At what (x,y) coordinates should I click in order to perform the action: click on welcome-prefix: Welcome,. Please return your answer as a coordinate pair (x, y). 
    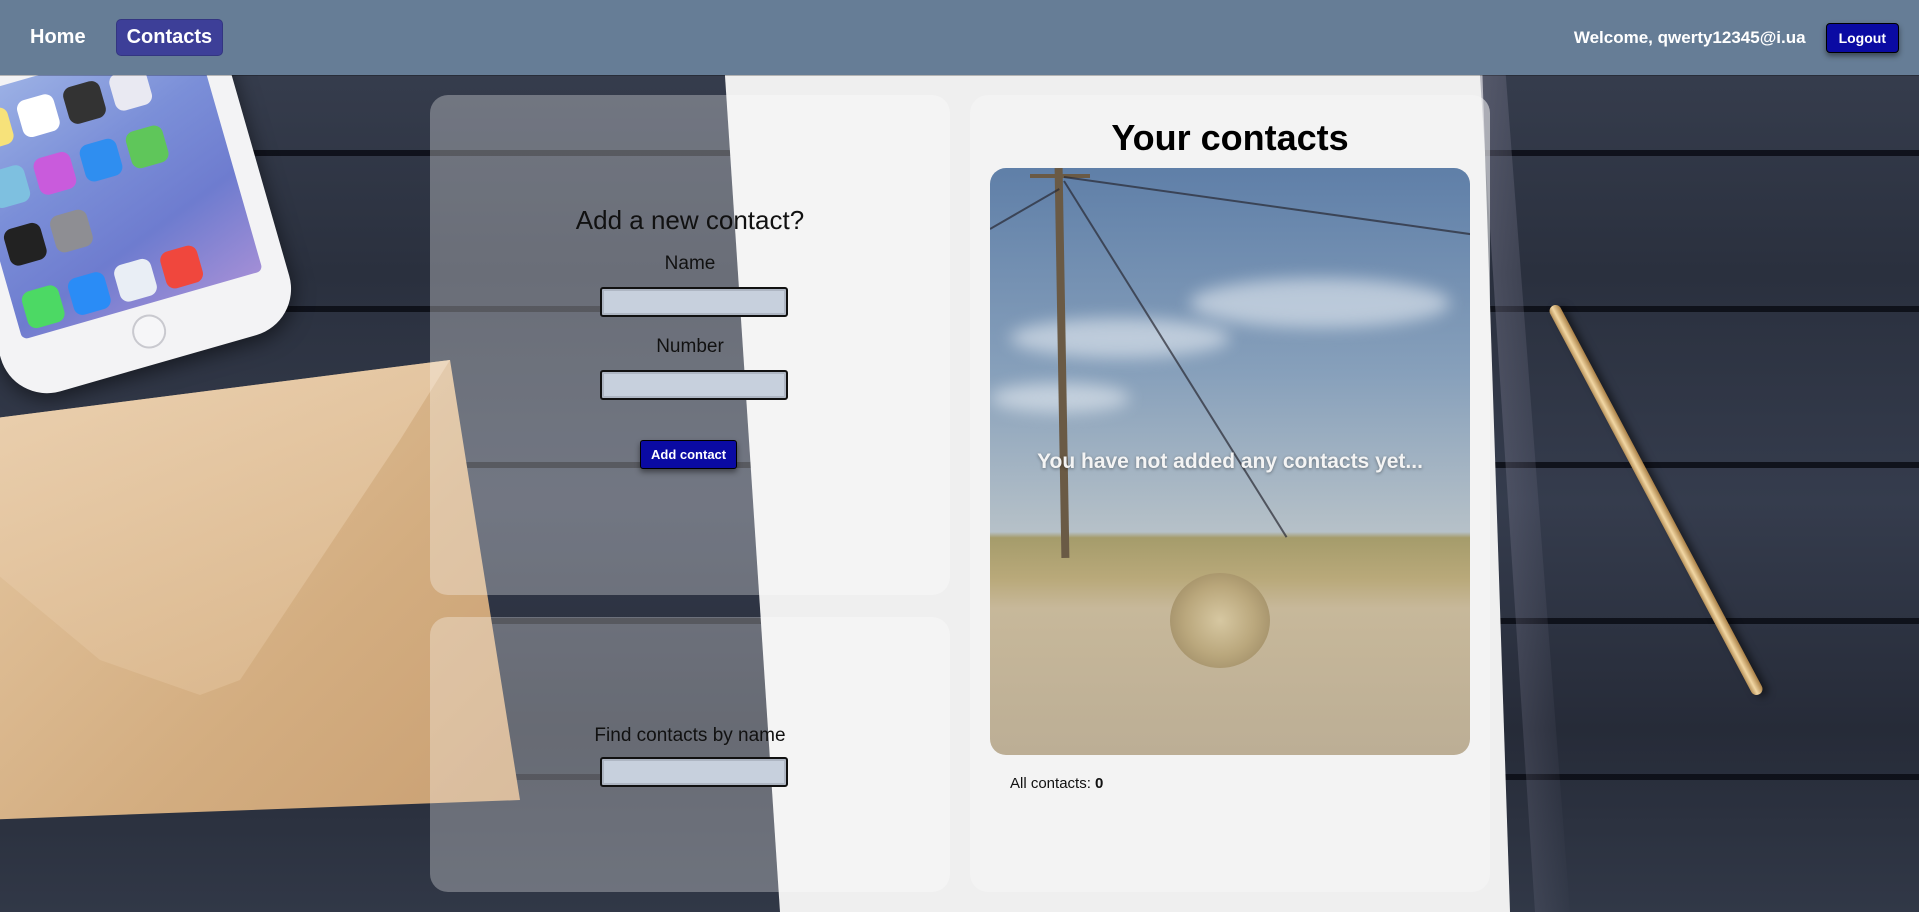
    Looking at the image, I should click on (1613, 37).